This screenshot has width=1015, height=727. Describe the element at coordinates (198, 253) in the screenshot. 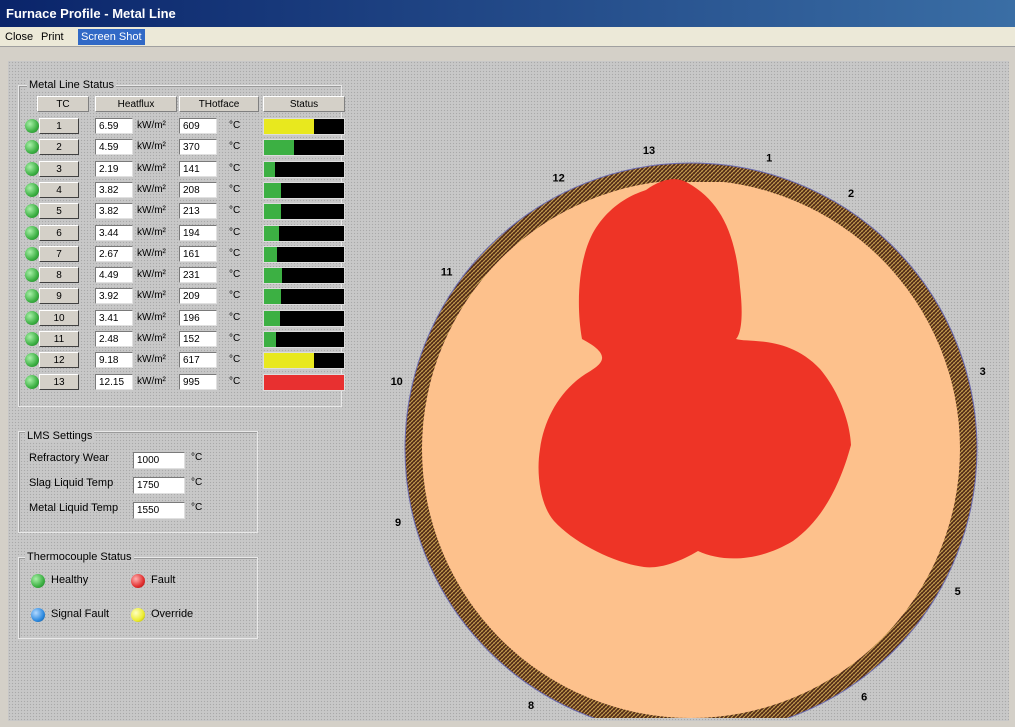

I see `thotface-field: 161` at that location.